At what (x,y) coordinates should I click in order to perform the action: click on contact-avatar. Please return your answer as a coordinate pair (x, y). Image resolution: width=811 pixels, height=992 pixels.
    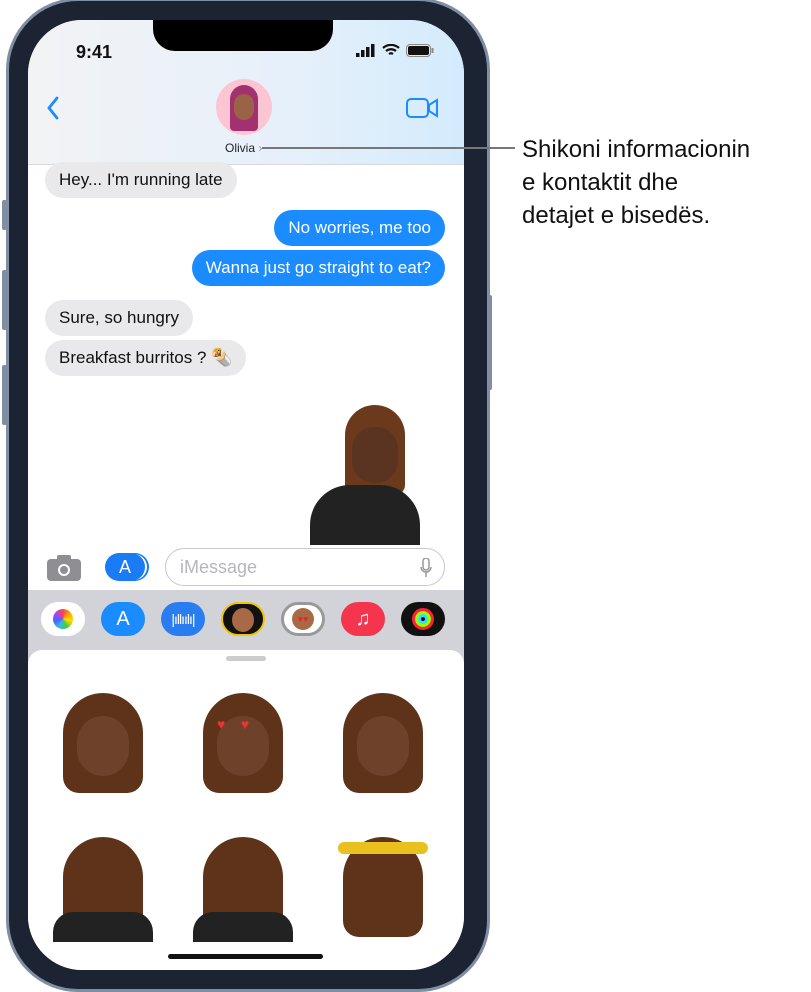
    Looking at the image, I should click on (244, 107).